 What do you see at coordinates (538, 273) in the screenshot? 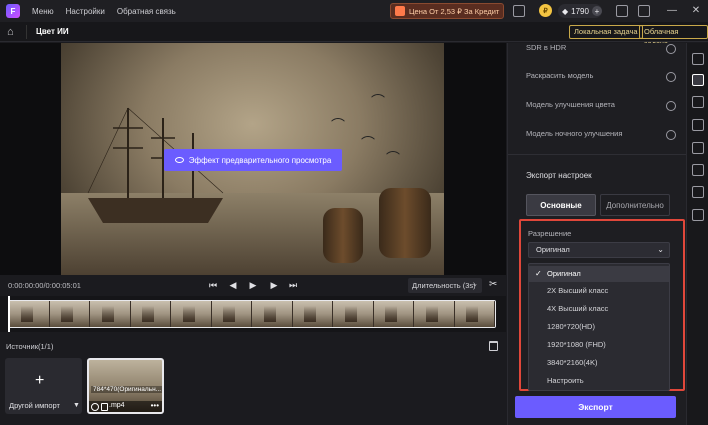
I see `check-icon: ✓` at bounding box center [538, 273].